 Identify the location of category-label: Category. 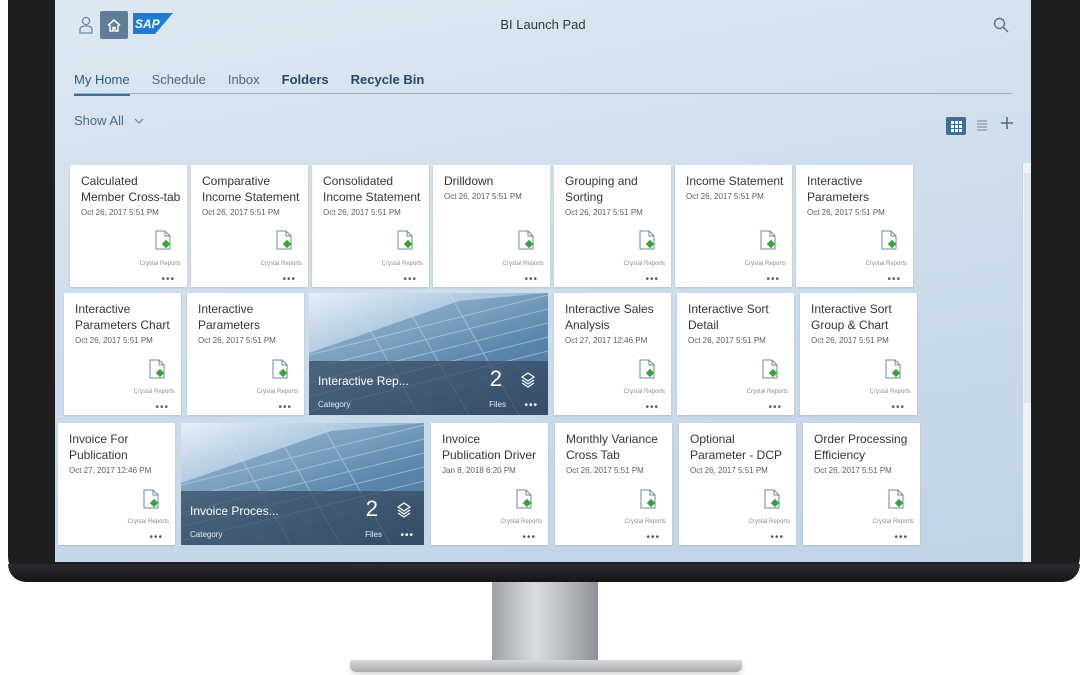
(206, 534).